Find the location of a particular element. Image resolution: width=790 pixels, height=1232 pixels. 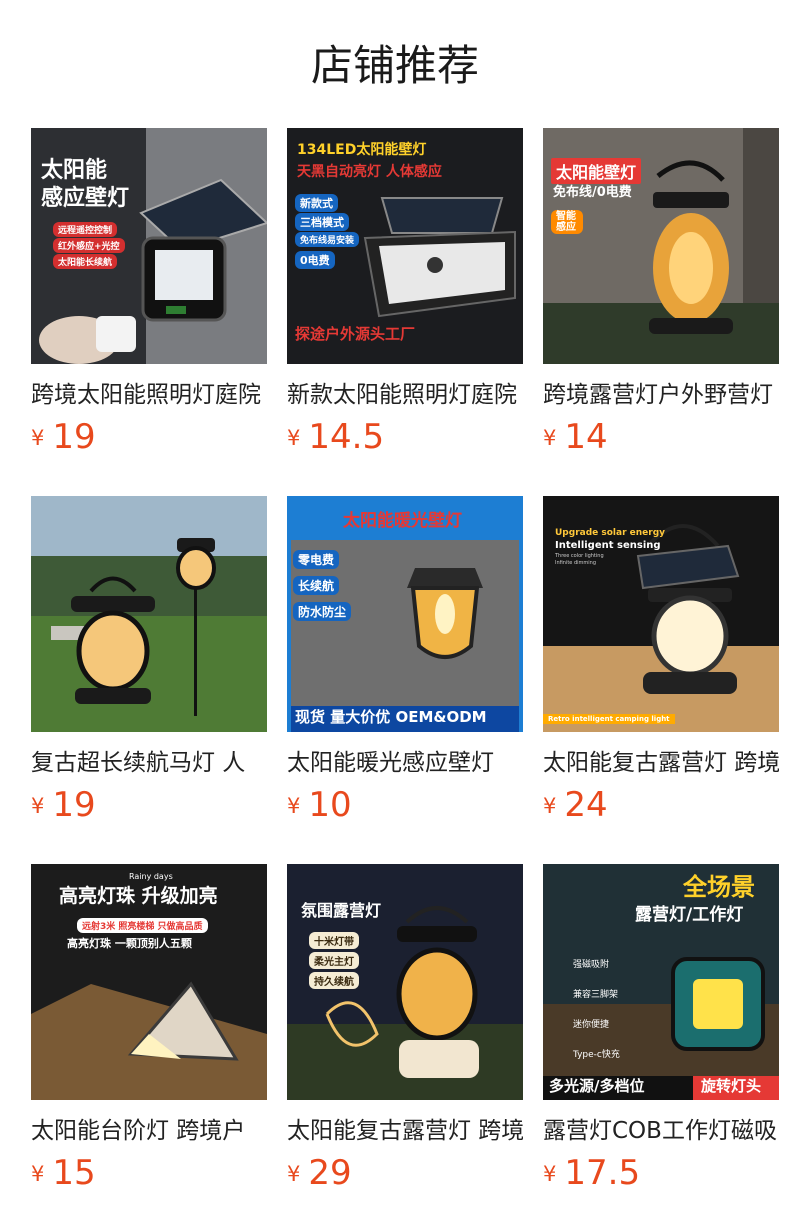

product-card: 太阳能壁灯 免布线/0电费 智能感应 跨境露营灯户外野营灯 ¥14 is located at coordinates (661, 312).